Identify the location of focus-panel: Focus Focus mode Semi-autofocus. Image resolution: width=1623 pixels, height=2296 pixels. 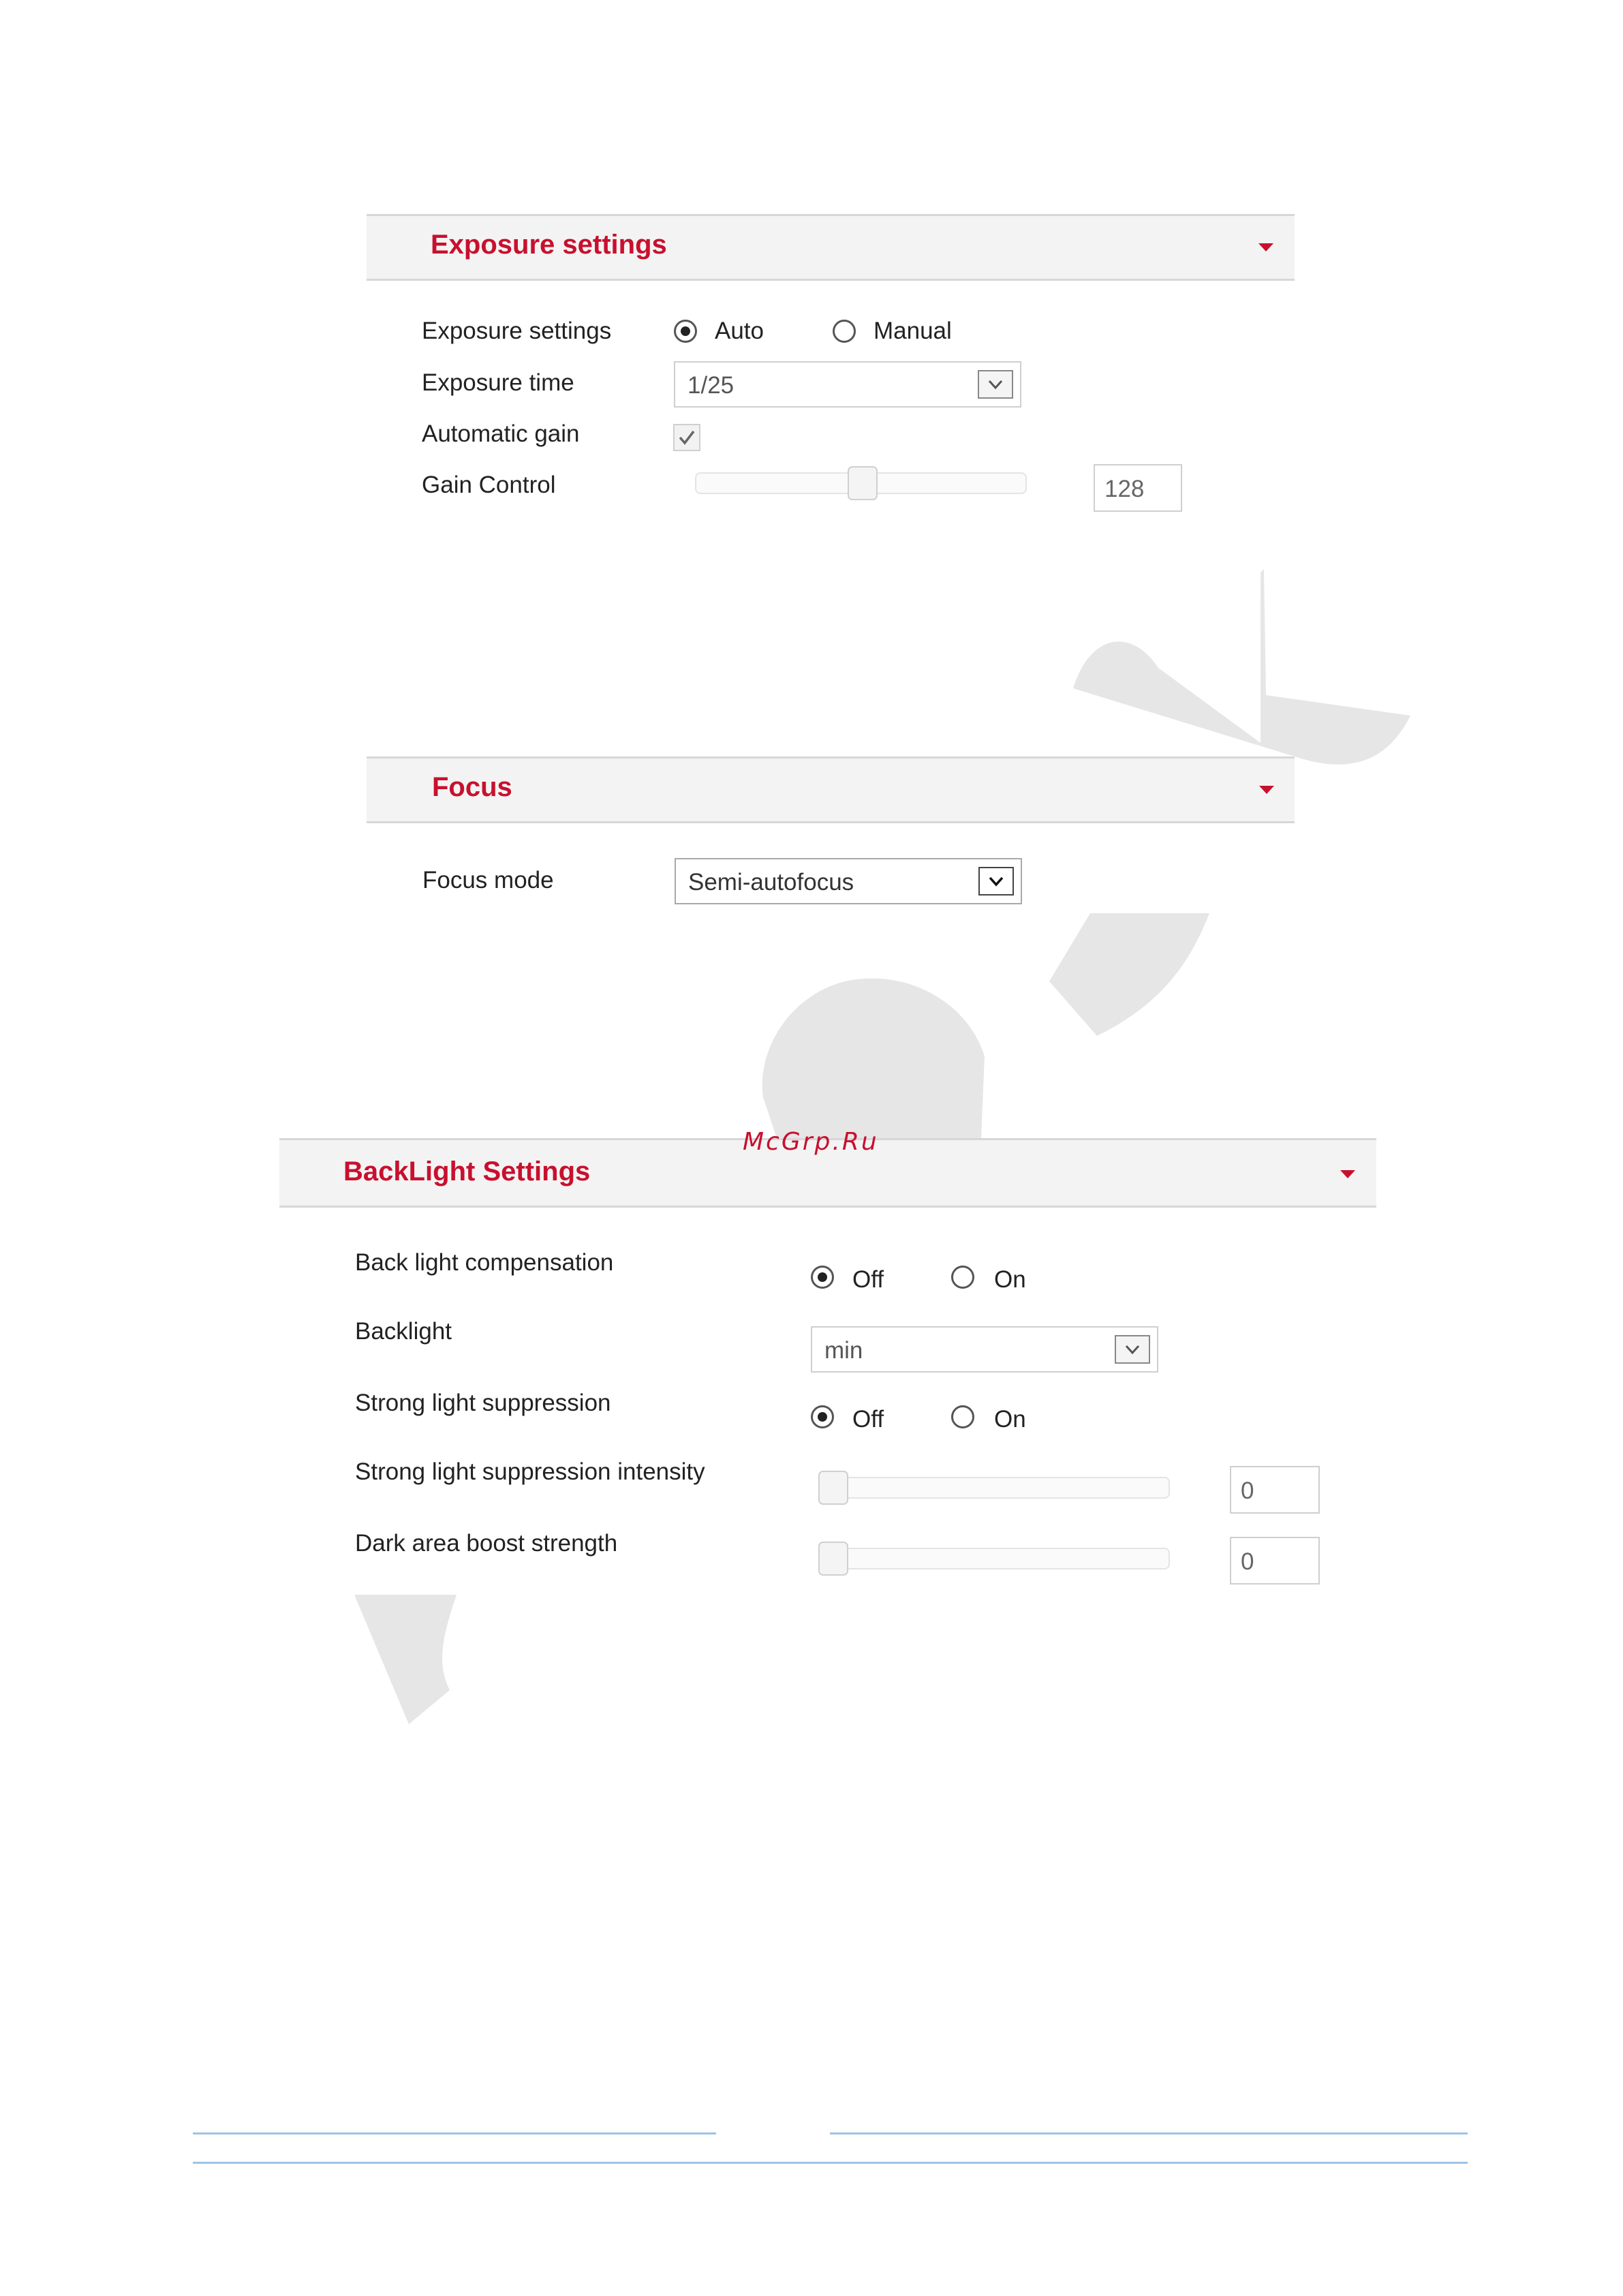
(831, 835).